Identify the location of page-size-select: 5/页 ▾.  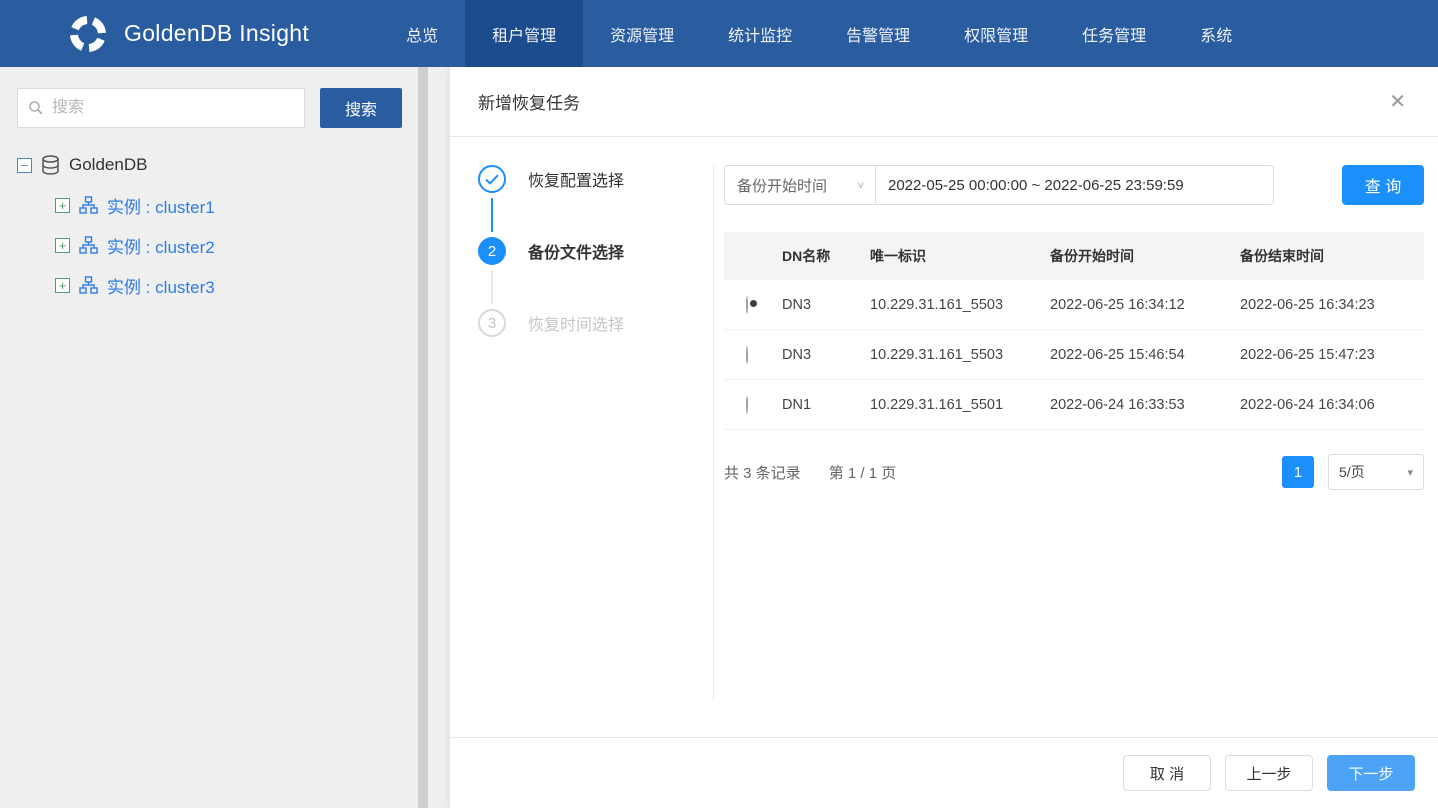
(1376, 472).